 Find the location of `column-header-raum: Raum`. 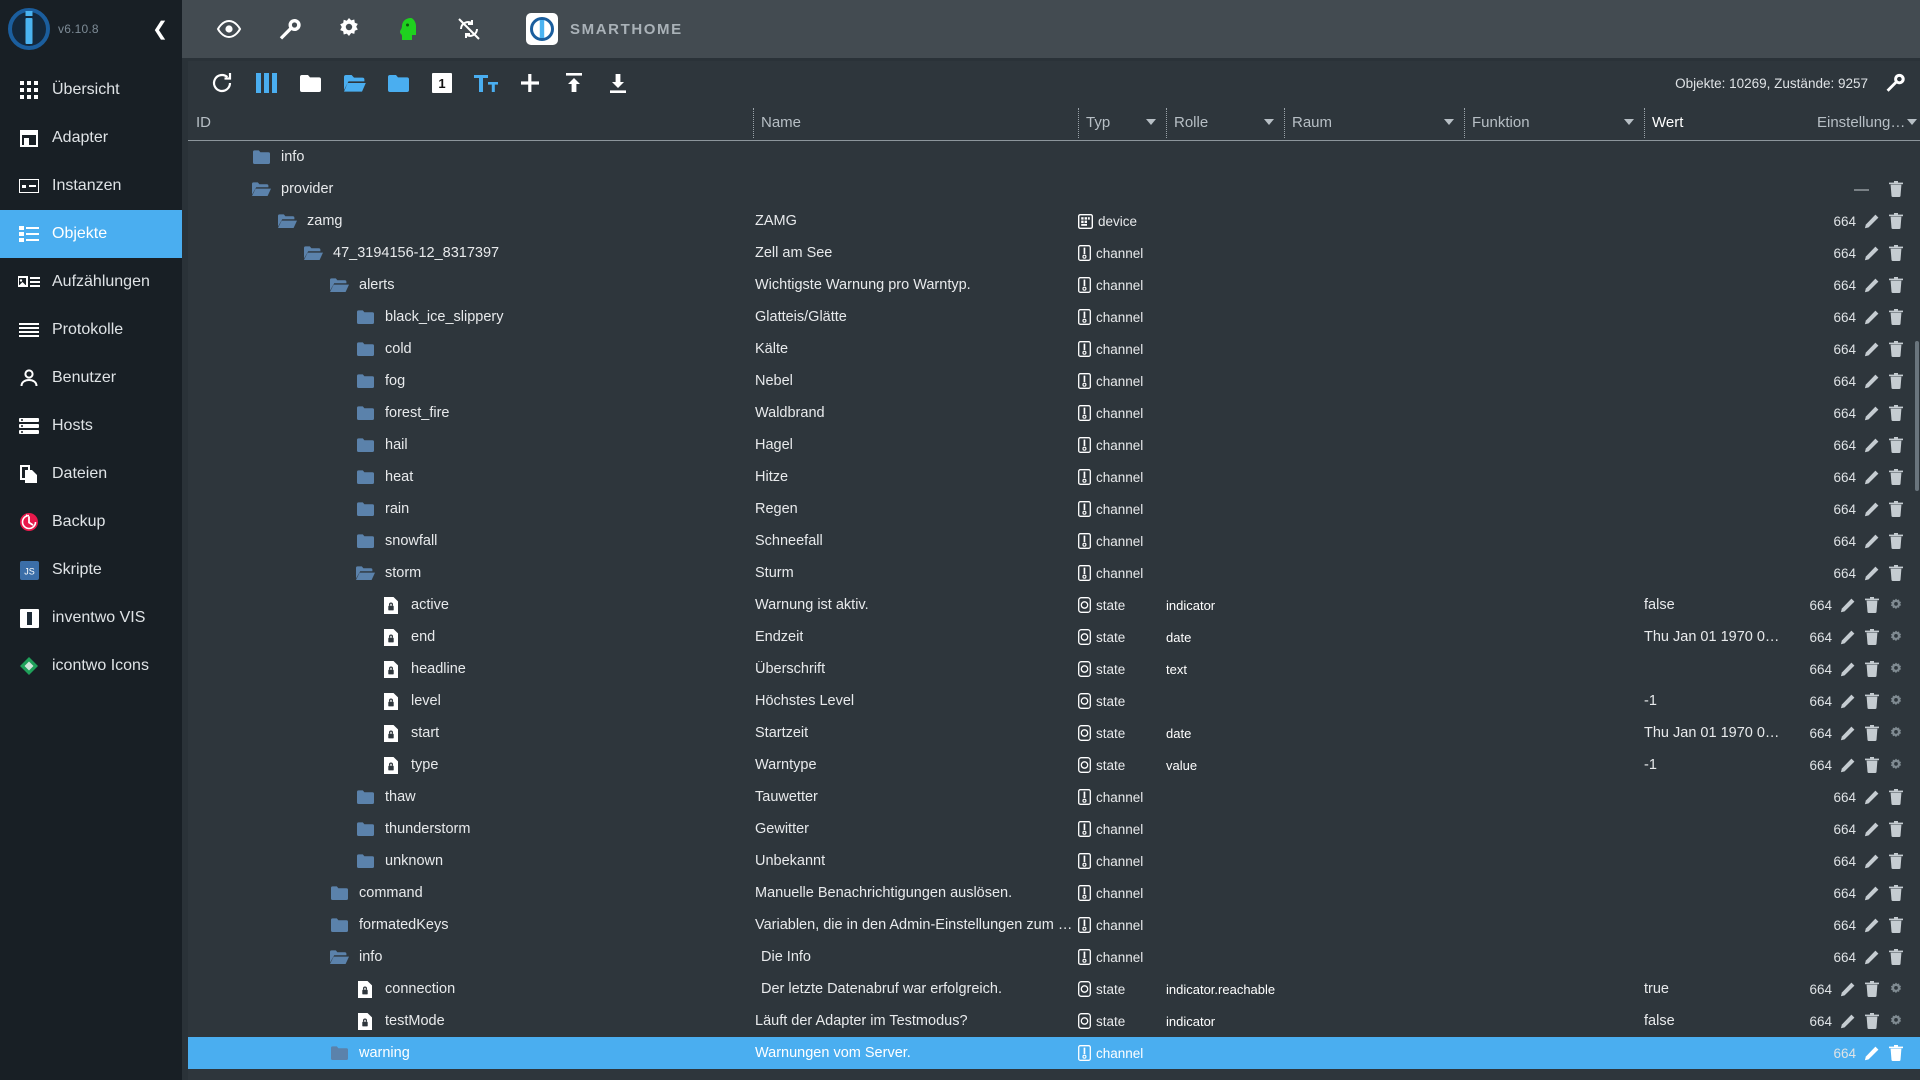

column-header-raum: Raum is located at coordinates (1374, 122).